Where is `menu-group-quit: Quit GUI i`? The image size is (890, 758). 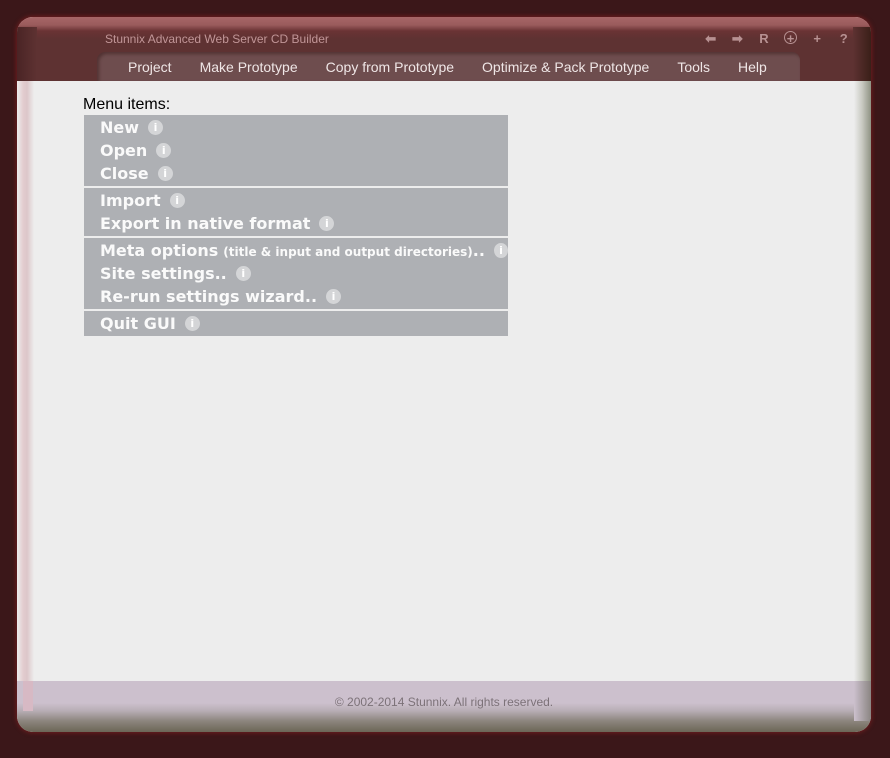
menu-group-quit: Quit GUI i is located at coordinates (296, 323).